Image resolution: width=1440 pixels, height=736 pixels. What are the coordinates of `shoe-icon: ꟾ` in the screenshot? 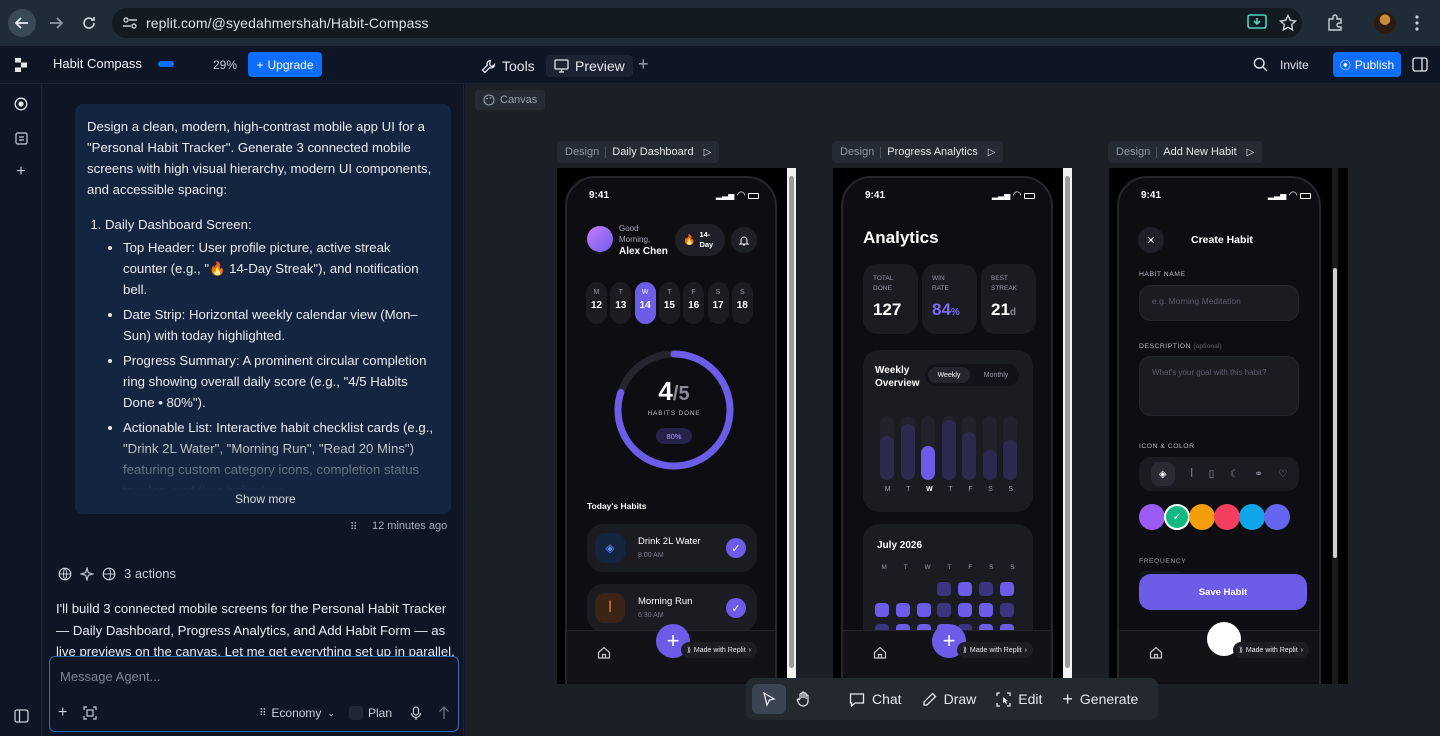 It's located at (1191, 474).